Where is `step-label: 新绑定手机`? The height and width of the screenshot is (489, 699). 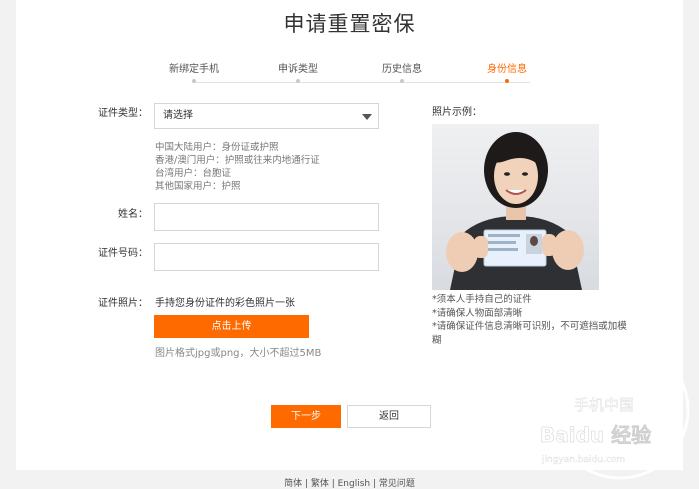
step-label: 新绑定手机 is located at coordinates (194, 69).